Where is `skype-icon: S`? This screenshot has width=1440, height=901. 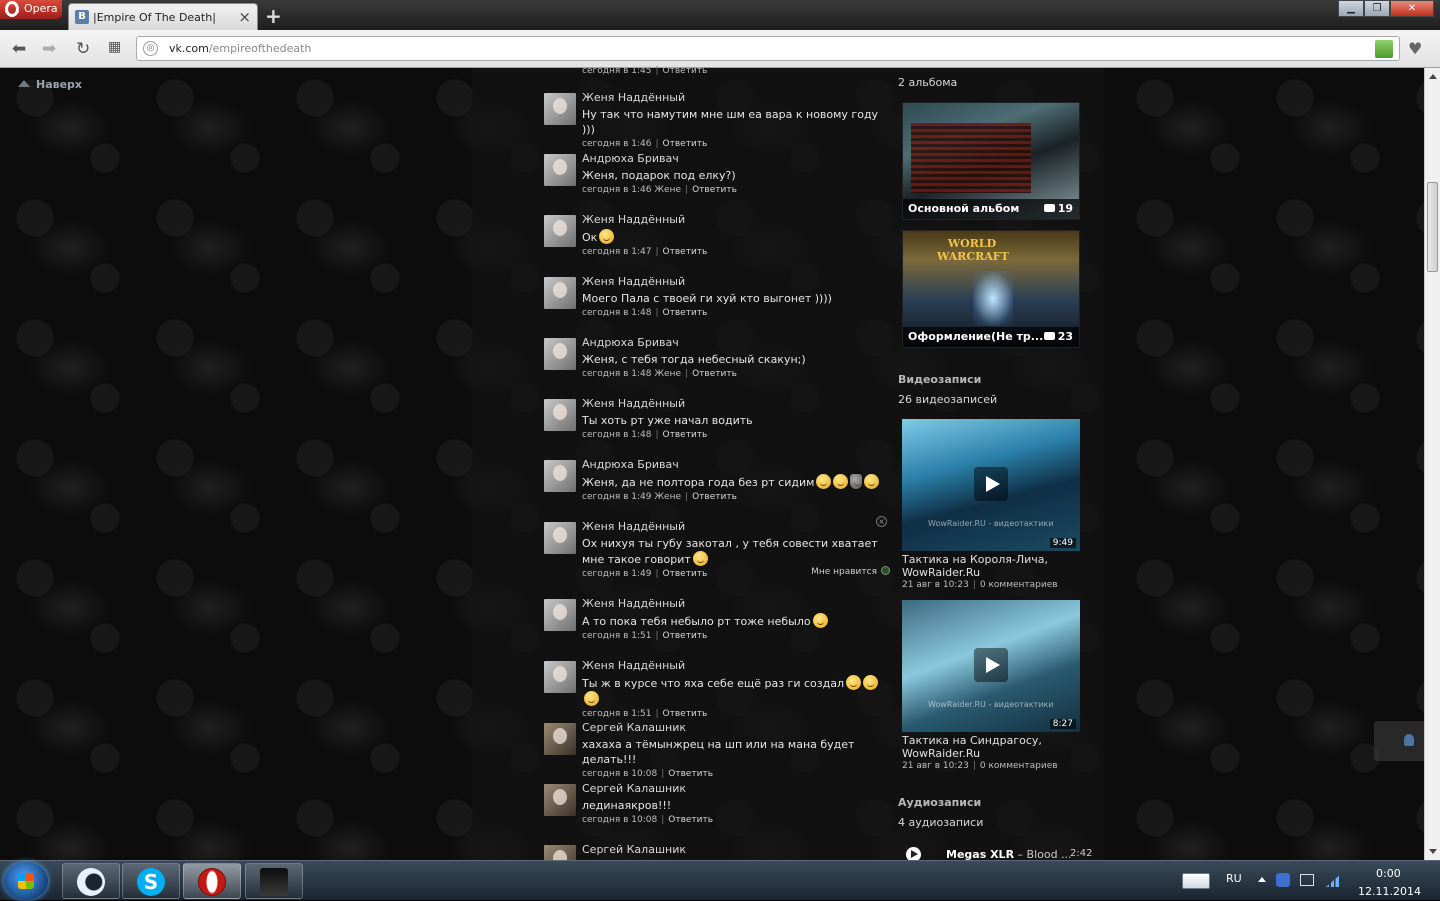 skype-icon: S is located at coordinates (151, 882).